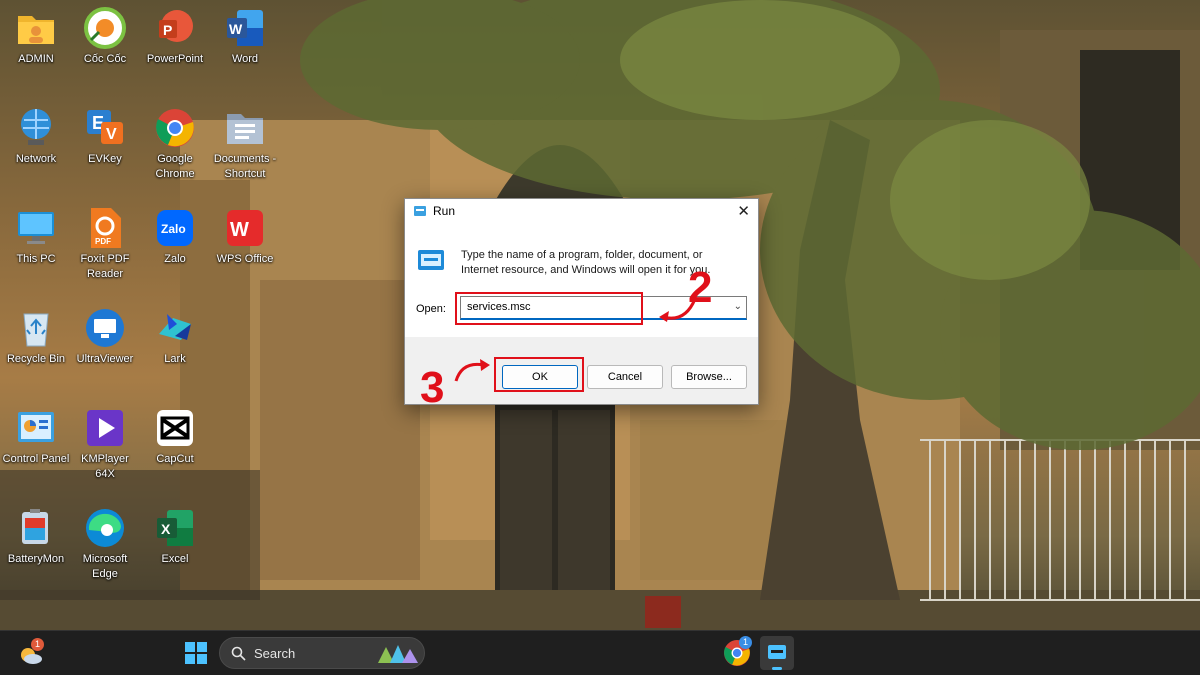  I want to click on desktop-icon-label: Excel, so click(175, 559).